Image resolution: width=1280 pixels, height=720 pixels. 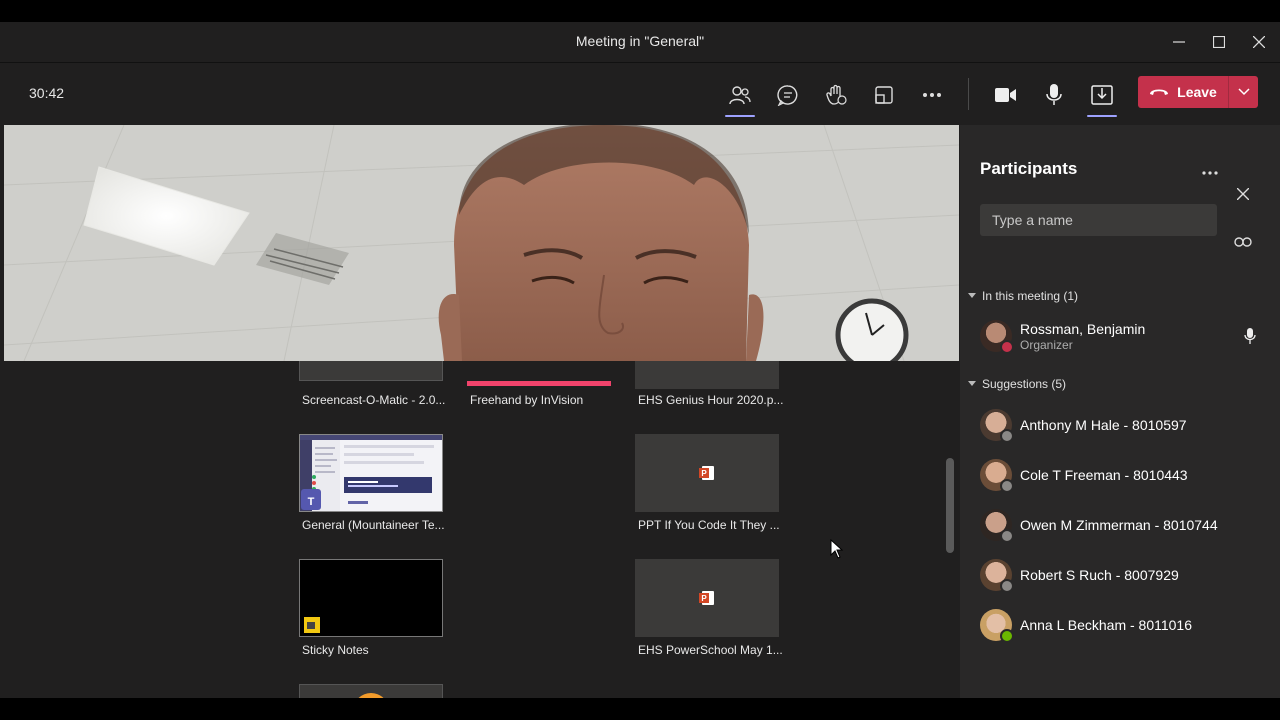 What do you see at coordinates (1046, 344) in the screenshot?
I see `participant-role: Organizer` at bounding box center [1046, 344].